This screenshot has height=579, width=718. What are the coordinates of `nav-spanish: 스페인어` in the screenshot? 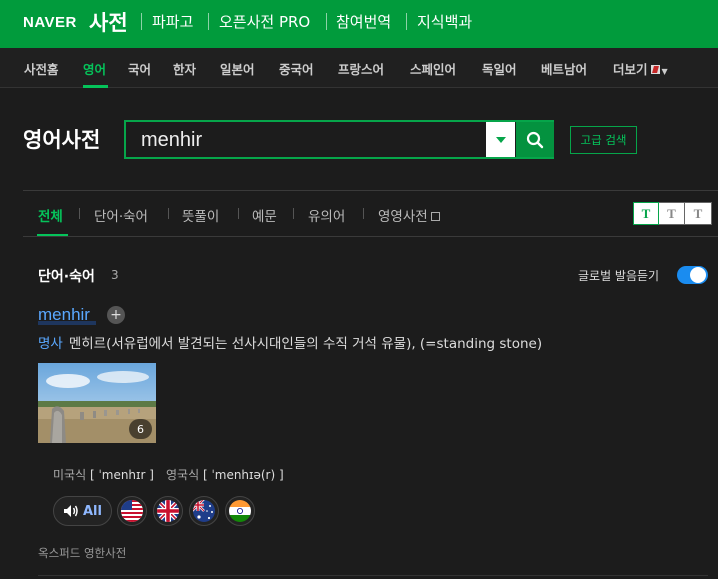 It's located at (433, 68).